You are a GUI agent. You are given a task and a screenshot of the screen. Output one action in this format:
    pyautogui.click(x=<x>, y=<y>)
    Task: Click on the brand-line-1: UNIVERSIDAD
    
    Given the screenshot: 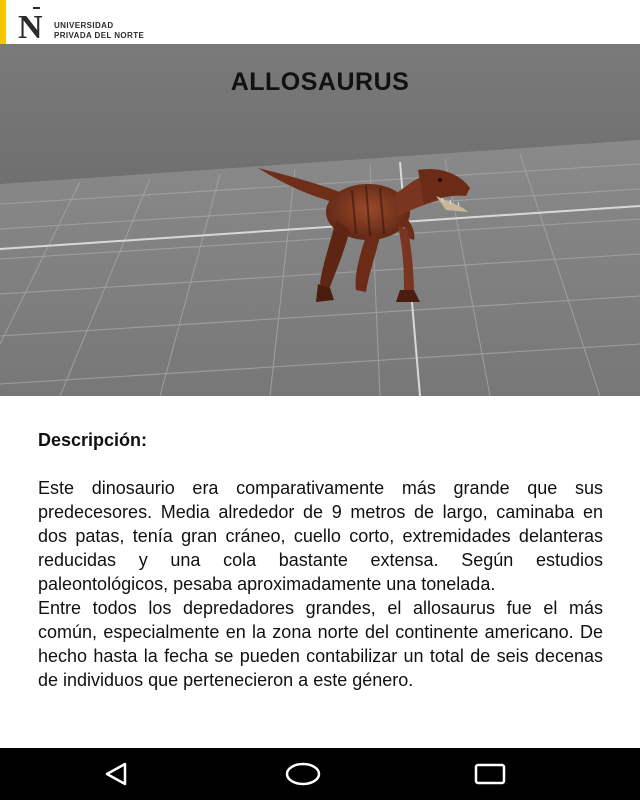 What is the action you would take?
    pyautogui.click(x=84, y=25)
    